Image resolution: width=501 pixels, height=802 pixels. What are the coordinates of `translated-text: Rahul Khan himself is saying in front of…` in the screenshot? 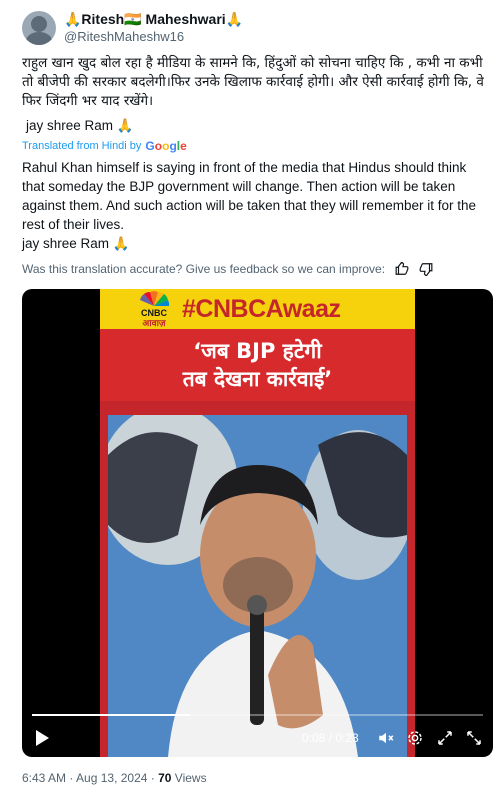 It's located at (257, 205).